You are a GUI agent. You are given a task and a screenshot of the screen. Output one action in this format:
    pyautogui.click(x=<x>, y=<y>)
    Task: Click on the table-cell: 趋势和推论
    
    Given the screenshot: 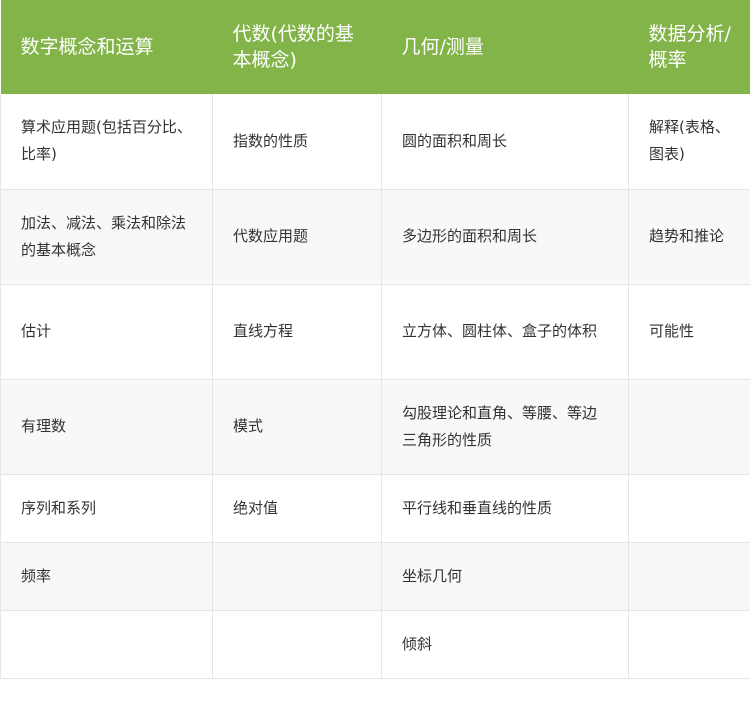 What is the action you would take?
    pyautogui.click(x=689, y=236)
    